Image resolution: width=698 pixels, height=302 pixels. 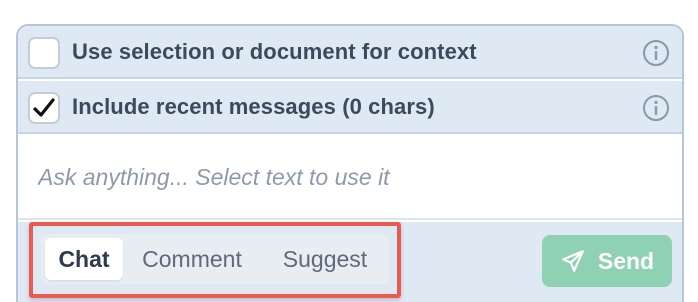 I want to click on send-button: Send, so click(x=607, y=261).